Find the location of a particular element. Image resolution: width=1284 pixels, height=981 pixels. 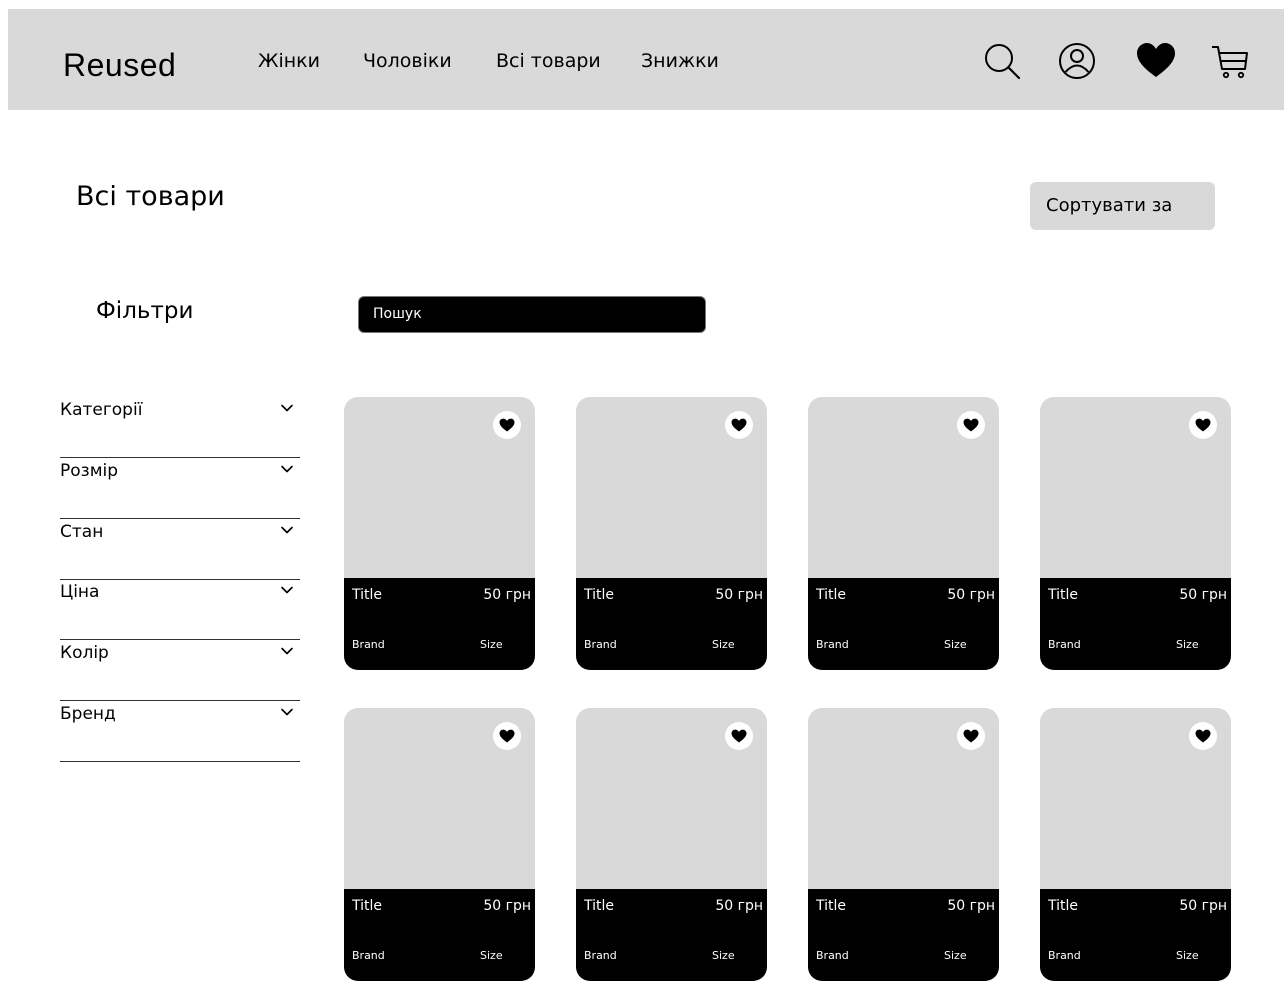

search-placeholder: Пошук is located at coordinates (397, 314).